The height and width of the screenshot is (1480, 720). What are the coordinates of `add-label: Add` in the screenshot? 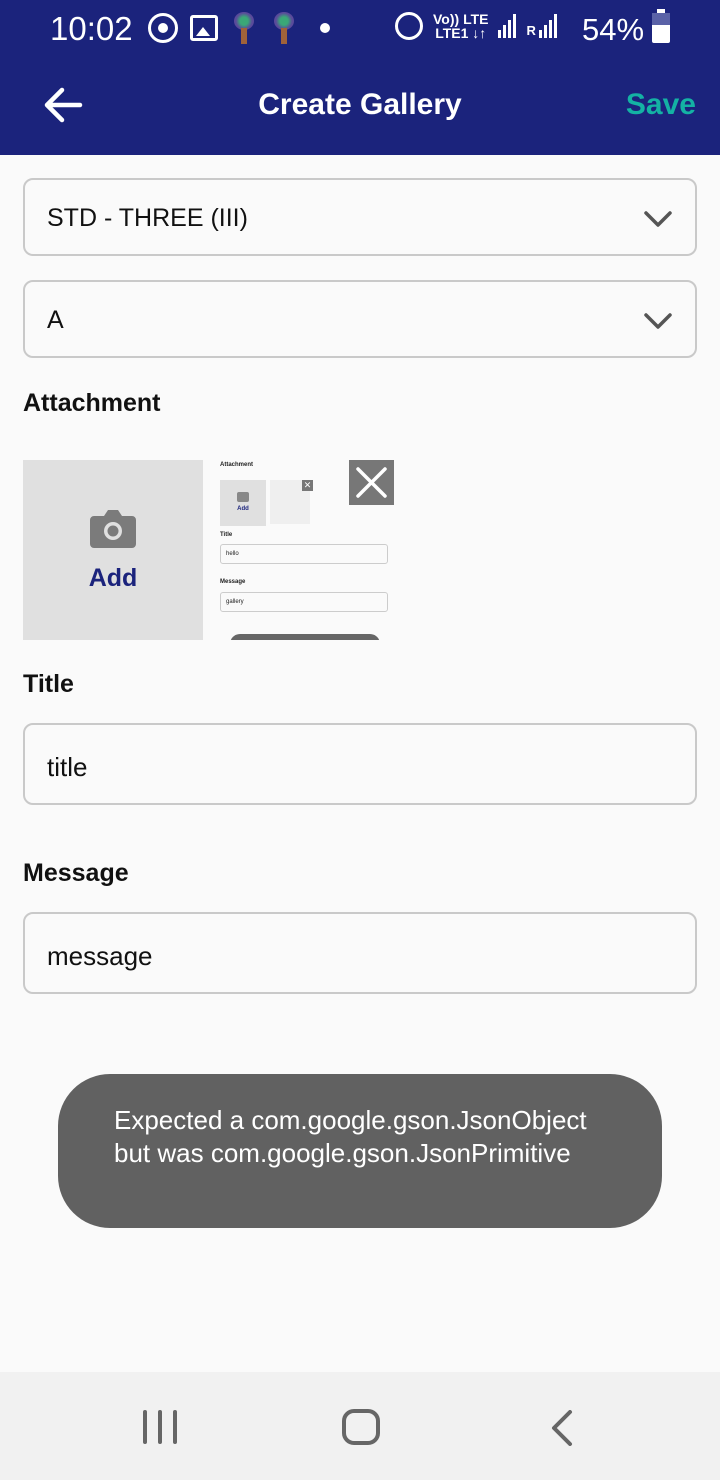 It's located at (113, 578).